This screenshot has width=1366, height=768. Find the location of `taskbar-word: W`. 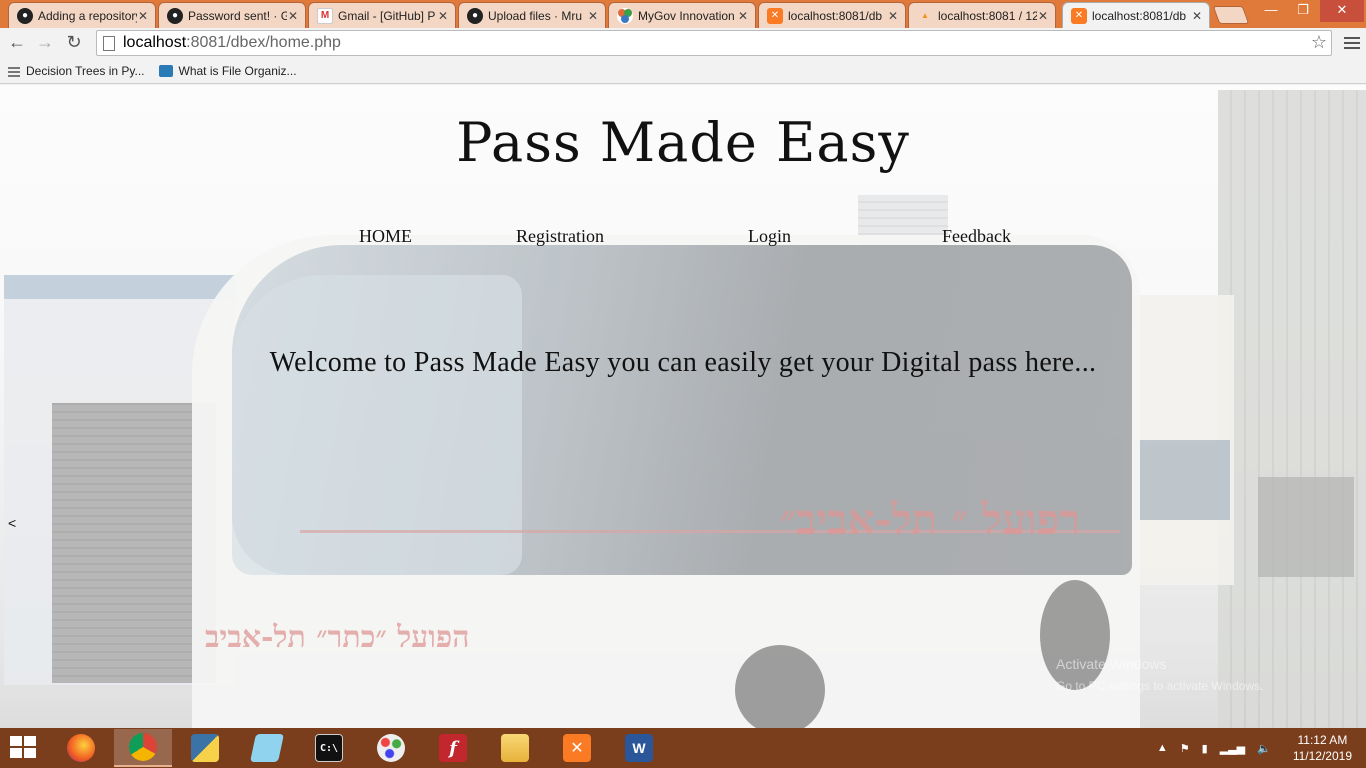

taskbar-word: W is located at coordinates (639, 748).